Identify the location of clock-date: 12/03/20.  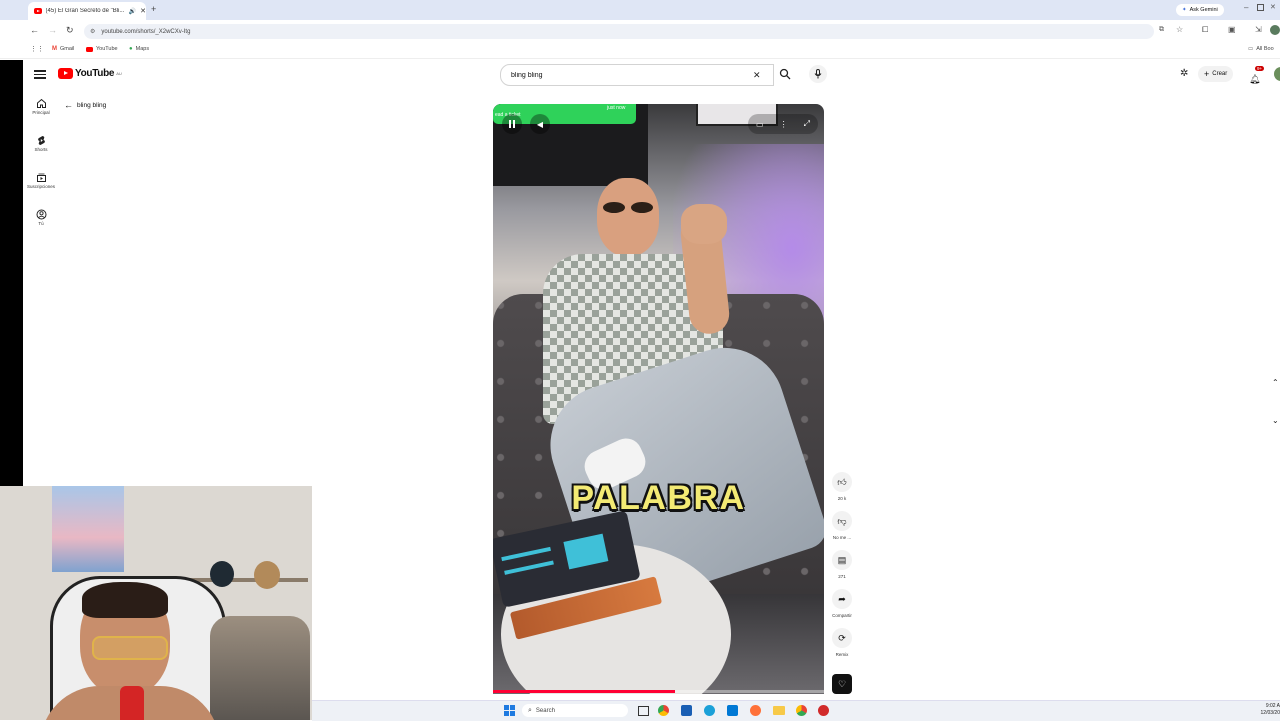
(1270, 713).